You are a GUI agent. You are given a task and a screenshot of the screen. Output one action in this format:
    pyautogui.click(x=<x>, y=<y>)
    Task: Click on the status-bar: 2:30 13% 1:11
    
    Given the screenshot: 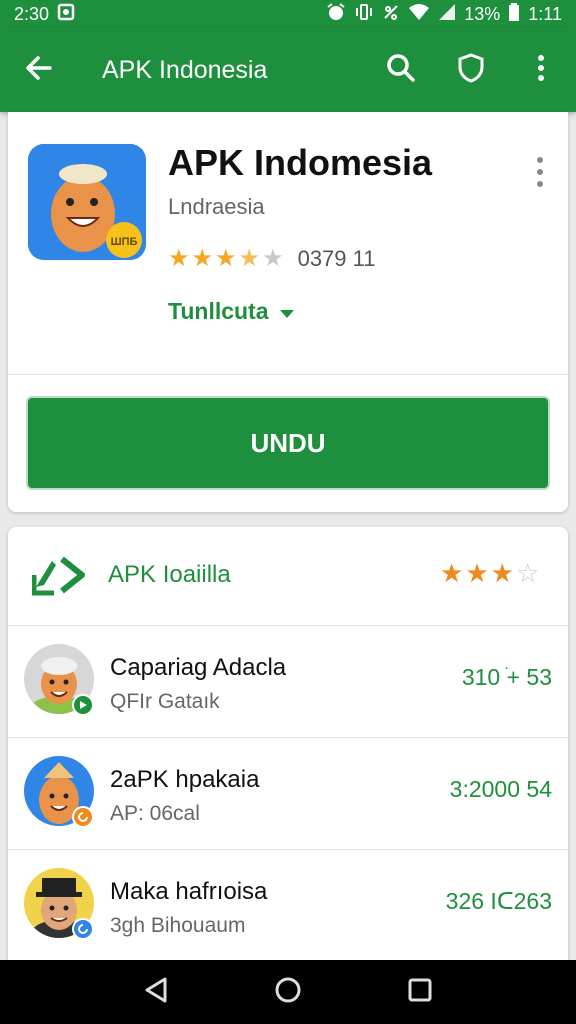 What is the action you would take?
    pyautogui.click(x=288, y=14)
    